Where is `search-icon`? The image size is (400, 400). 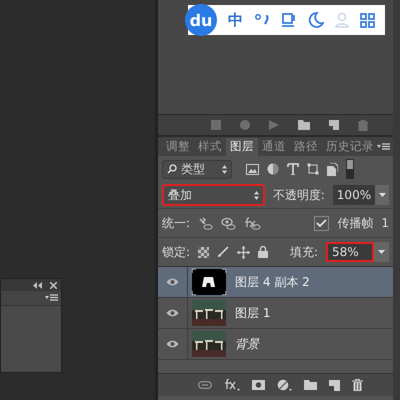
search-icon is located at coordinates (172, 169).